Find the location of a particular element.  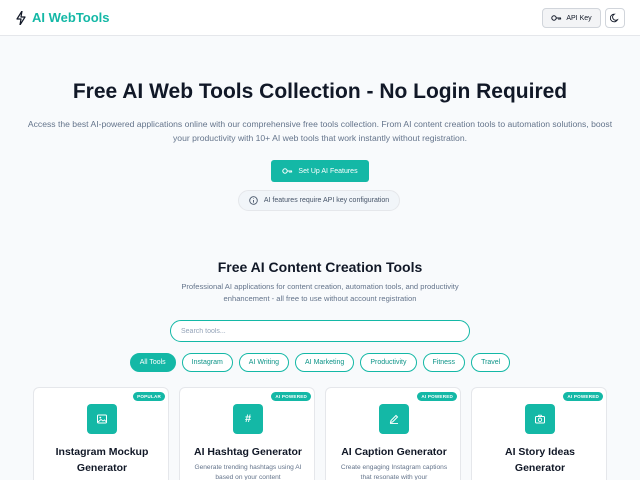

image-icon is located at coordinates (102, 419).